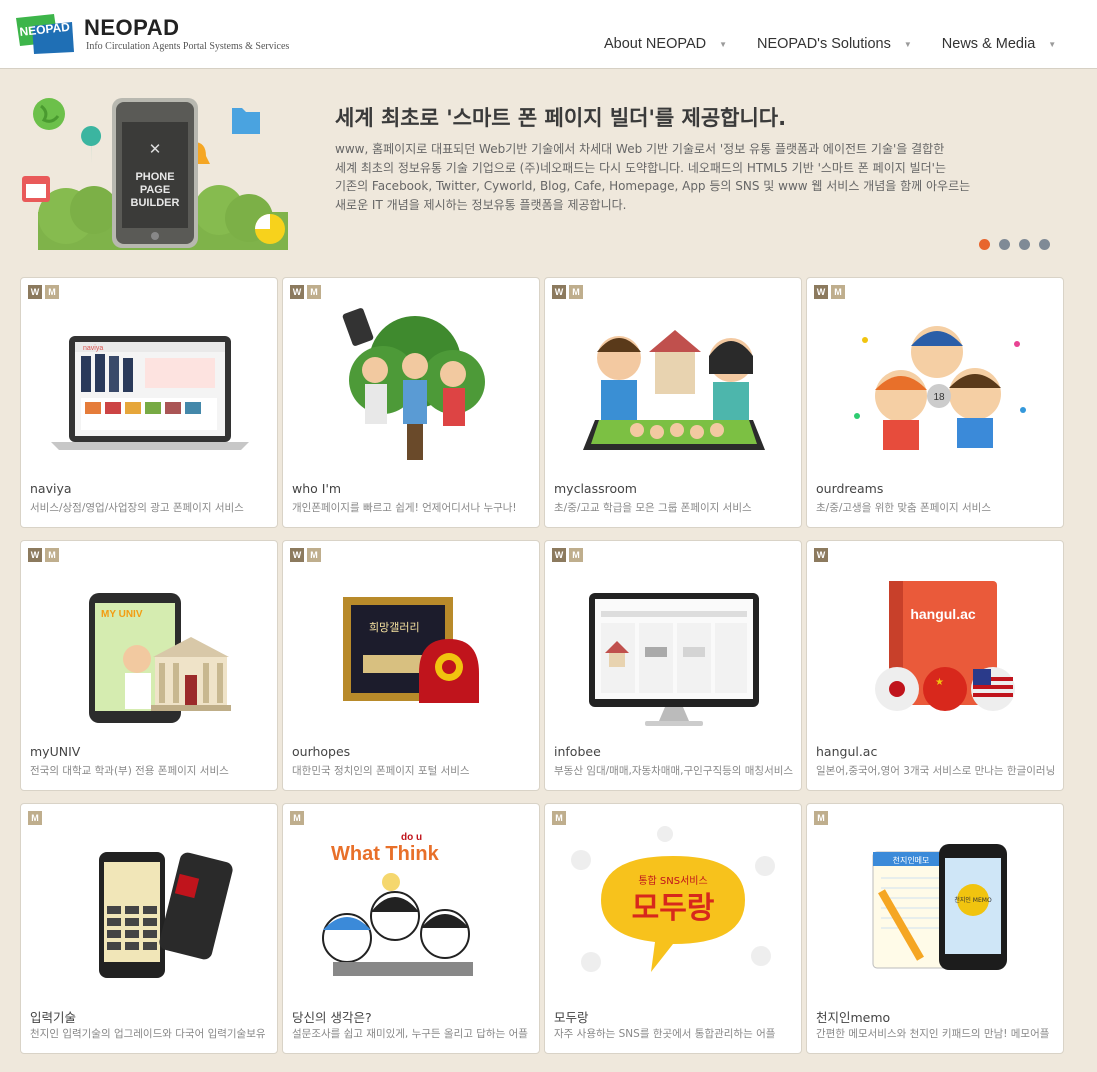 Image resolution: width=1097 pixels, height=1072 pixels. What do you see at coordinates (45, 34) in the screenshot?
I see `neopad-logo-icon: NEOPAD` at bounding box center [45, 34].